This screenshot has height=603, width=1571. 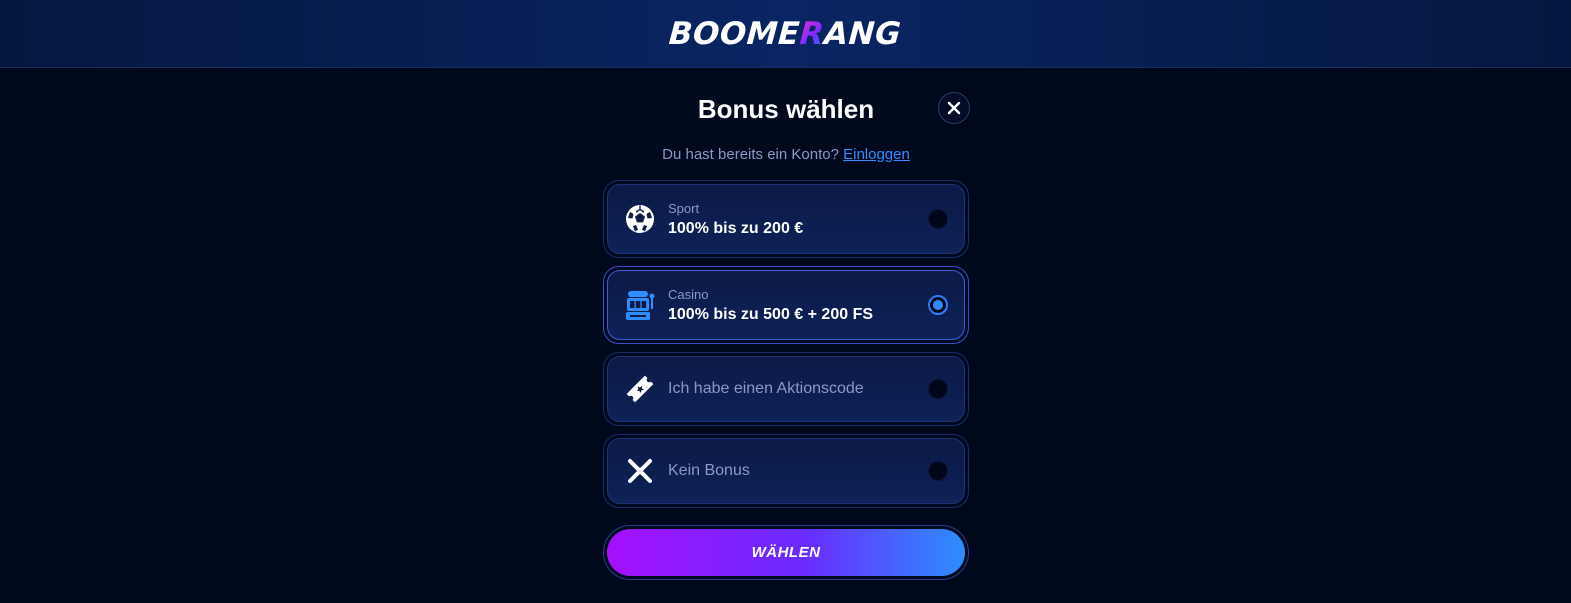 What do you see at coordinates (786, 305) in the screenshot?
I see `bonus-option-casino: Casino 100% bis zu 500 € + 200 FS` at bounding box center [786, 305].